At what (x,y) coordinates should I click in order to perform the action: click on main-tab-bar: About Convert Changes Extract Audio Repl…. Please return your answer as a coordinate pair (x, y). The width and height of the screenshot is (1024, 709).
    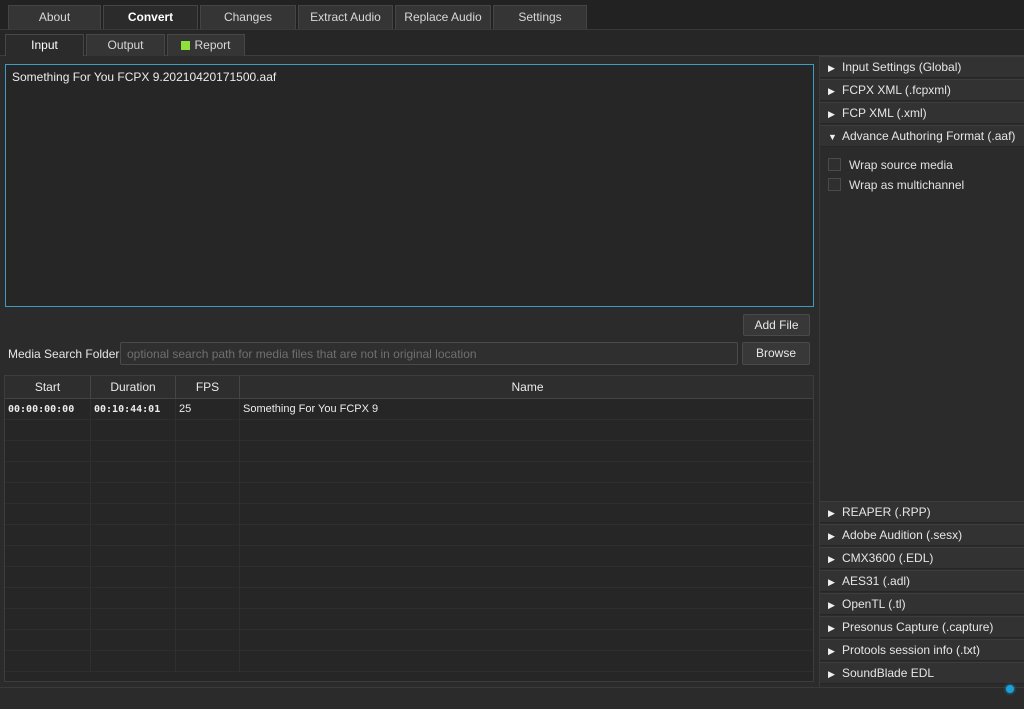
    Looking at the image, I should click on (512, 15).